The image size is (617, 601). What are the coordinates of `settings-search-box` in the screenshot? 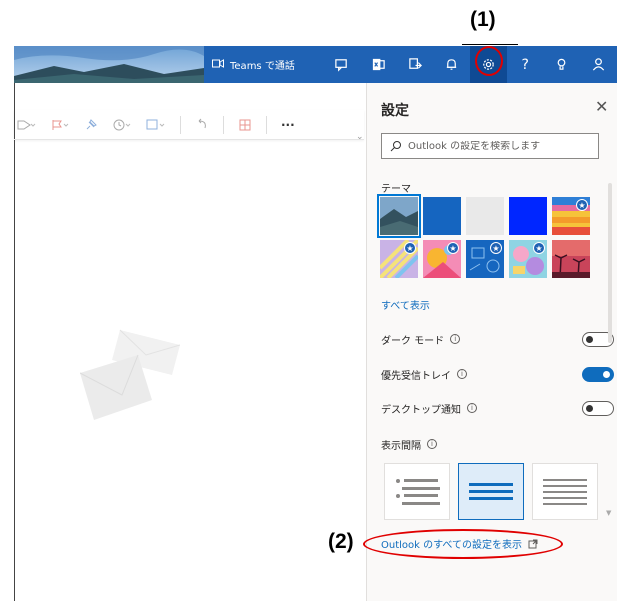 It's located at (490, 146).